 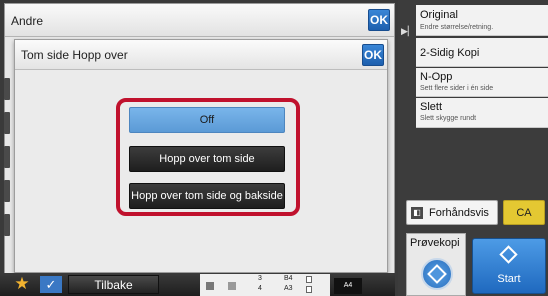 I want to click on check-icon: ✓, so click(x=51, y=284).